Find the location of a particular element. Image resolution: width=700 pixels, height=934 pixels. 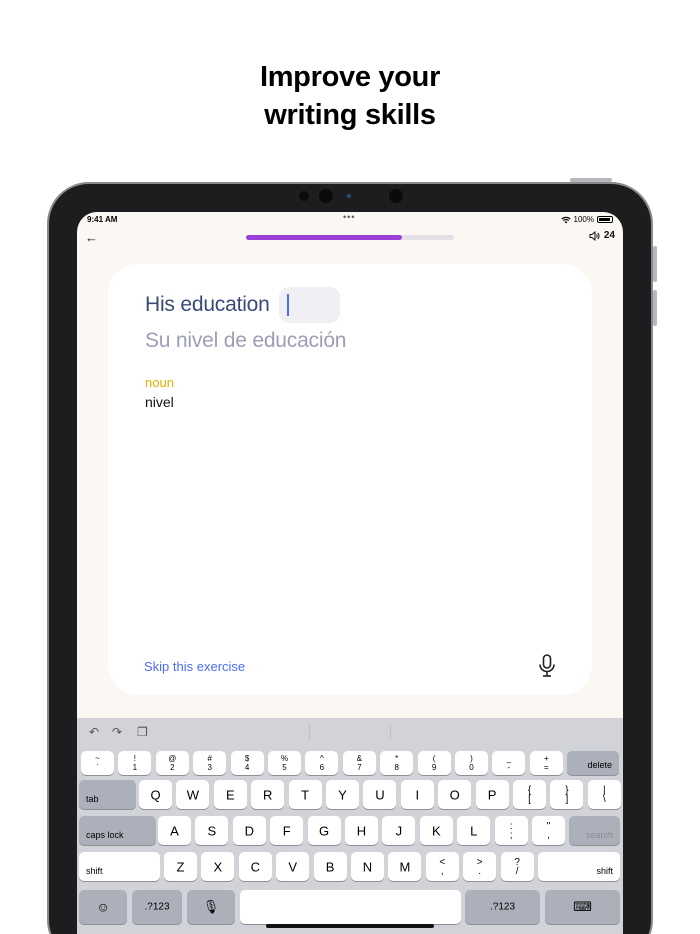

ipad-volume-up-button is located at coordinates (655, 264).